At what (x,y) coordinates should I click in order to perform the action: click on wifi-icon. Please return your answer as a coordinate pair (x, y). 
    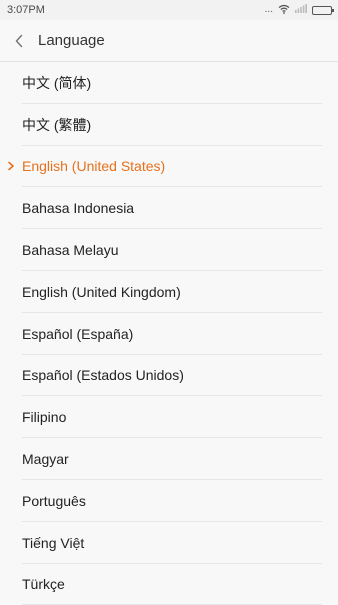
    Looking at the image, I should click on (284, 10).